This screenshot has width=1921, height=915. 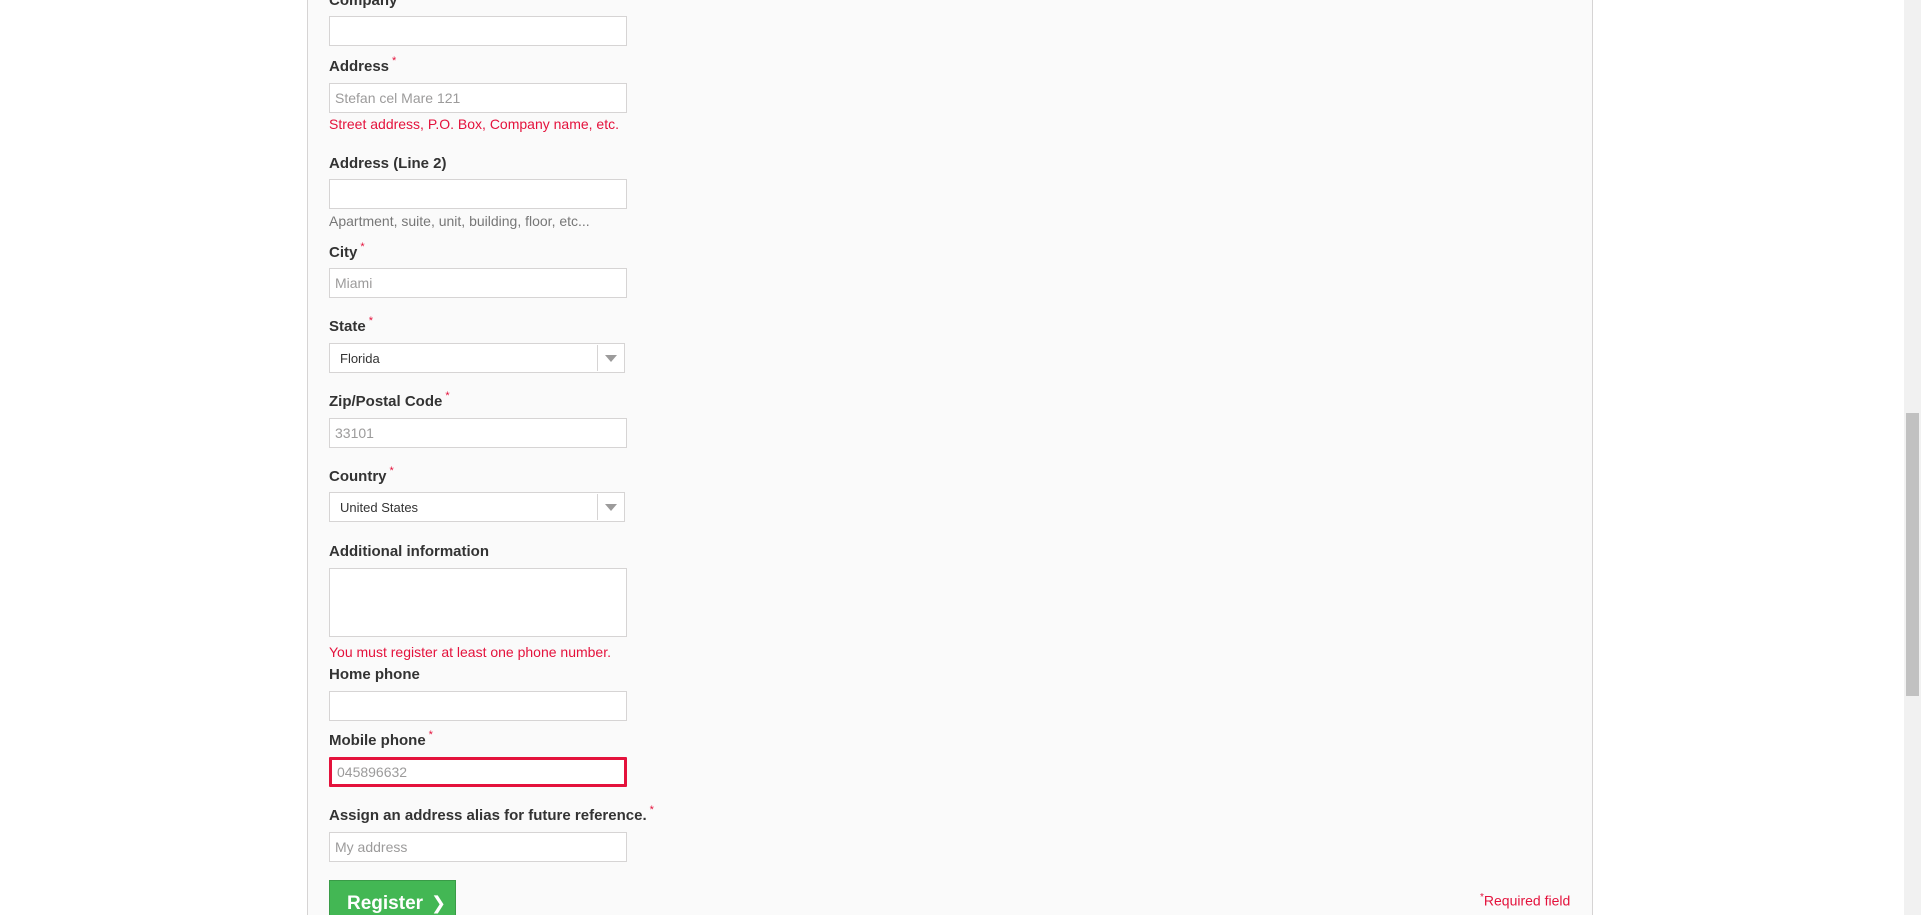 I want to click on city-input, so click(x=478, y=283).